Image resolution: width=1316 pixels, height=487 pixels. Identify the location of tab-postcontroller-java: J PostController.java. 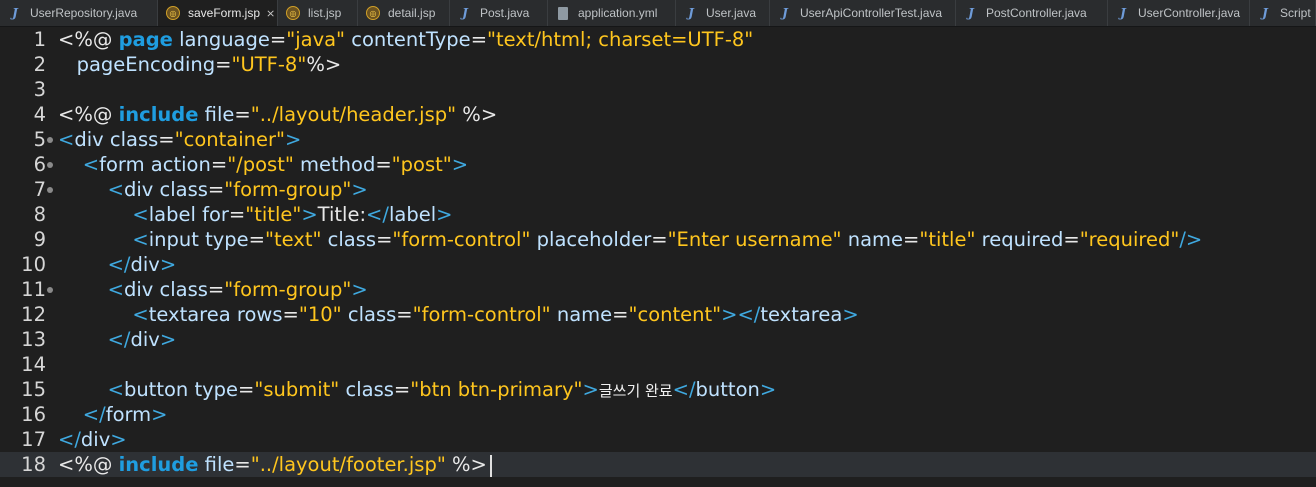
(1032, 13).